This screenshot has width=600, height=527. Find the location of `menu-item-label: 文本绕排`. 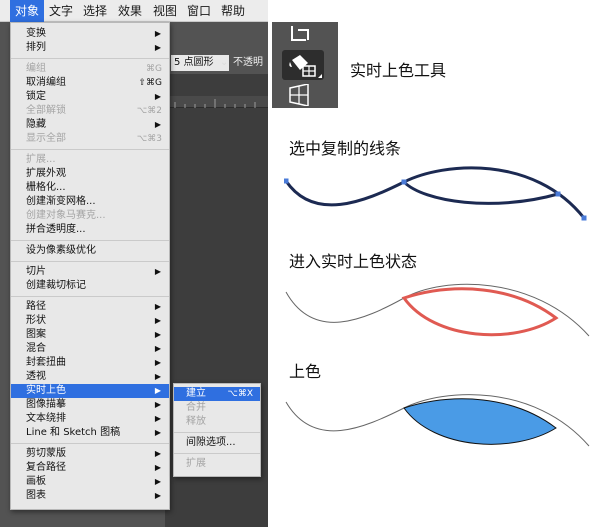

menu-item-label: 文本绕排 is located at coordinates (46, 418).